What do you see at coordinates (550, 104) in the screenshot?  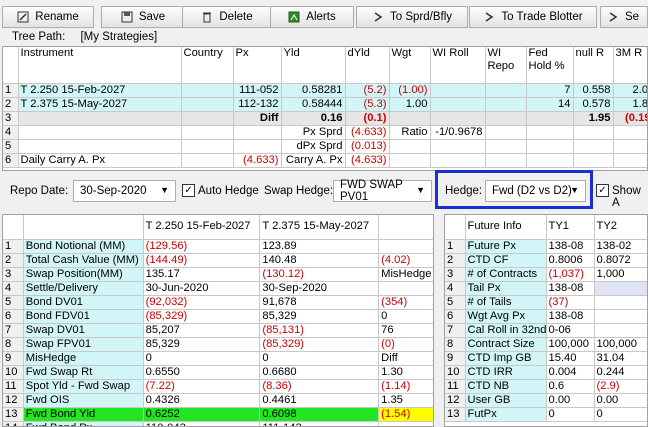 I see `table-cell: 14` at bounding box center [550, 104].